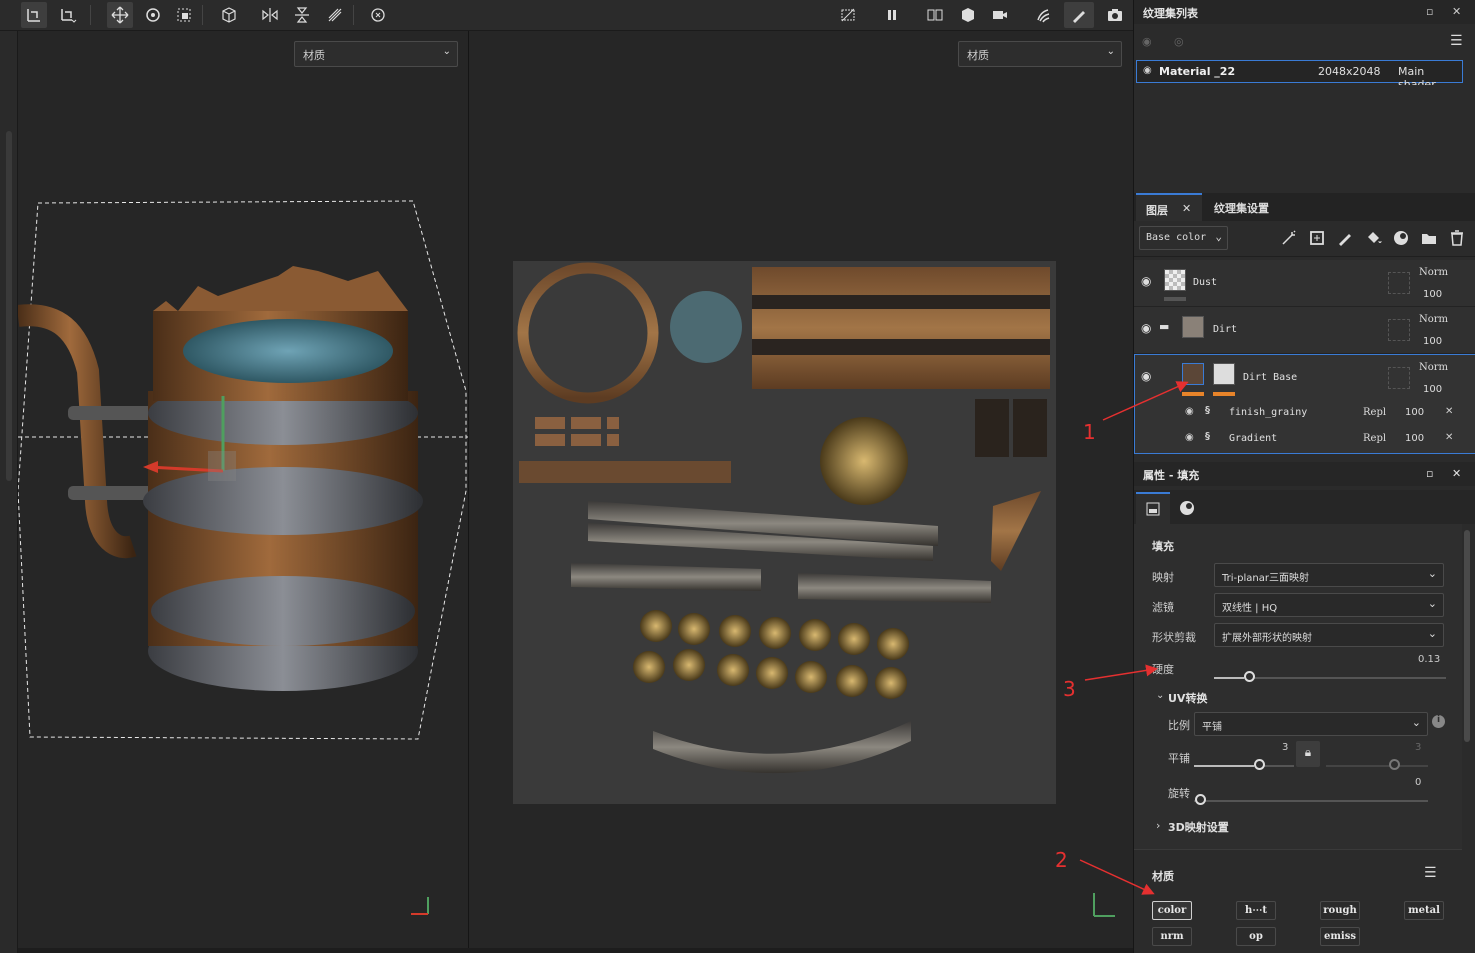 The image size is (1475, 953). I want to click on effect-finish-grainy: ◉ § finish_grainy Repl 100 ✕, so click(1322, 414).